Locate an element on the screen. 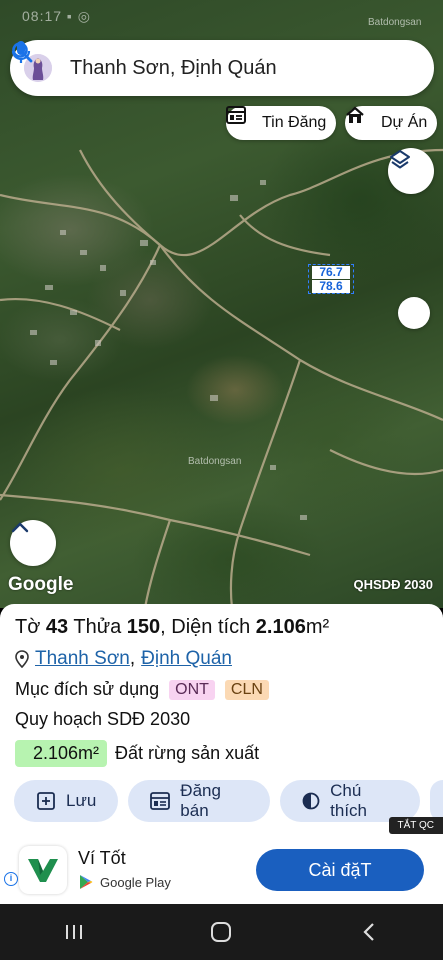 This screenshot has height=960, width=443. sheet-label: Tờ is located at coordinates (28, 627).